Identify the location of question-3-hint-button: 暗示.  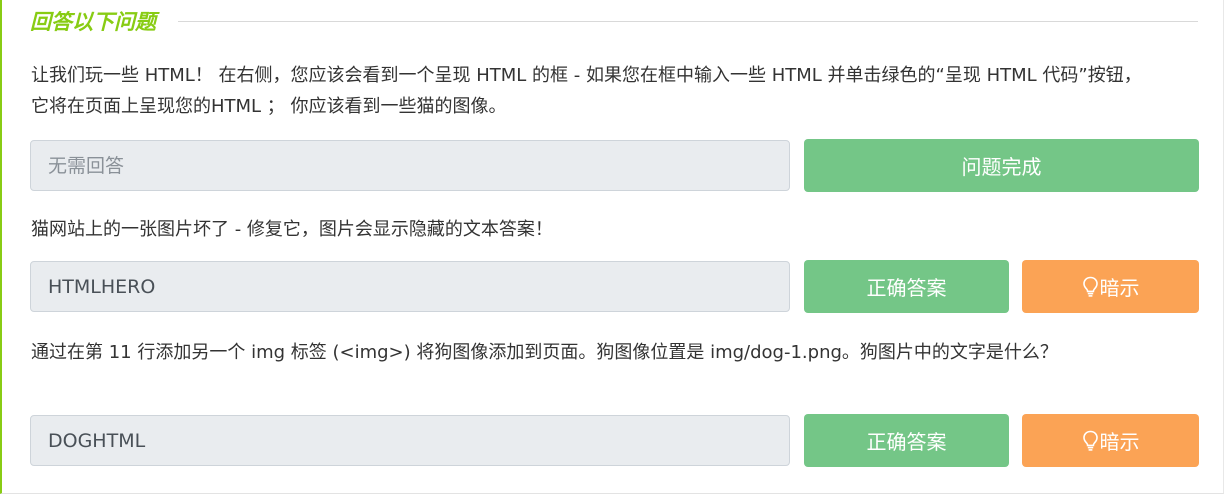
(1110, 440).